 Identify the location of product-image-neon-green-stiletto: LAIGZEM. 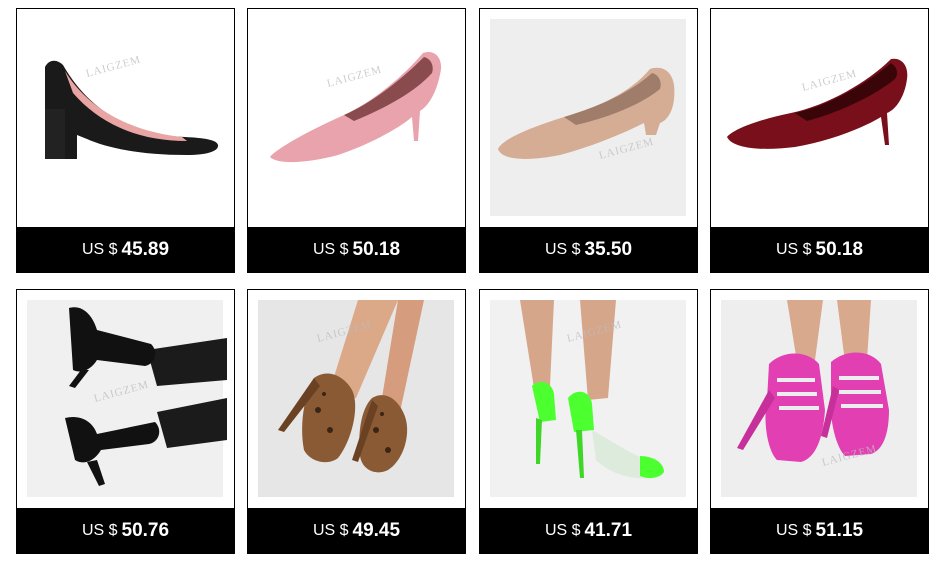
(587, 397).